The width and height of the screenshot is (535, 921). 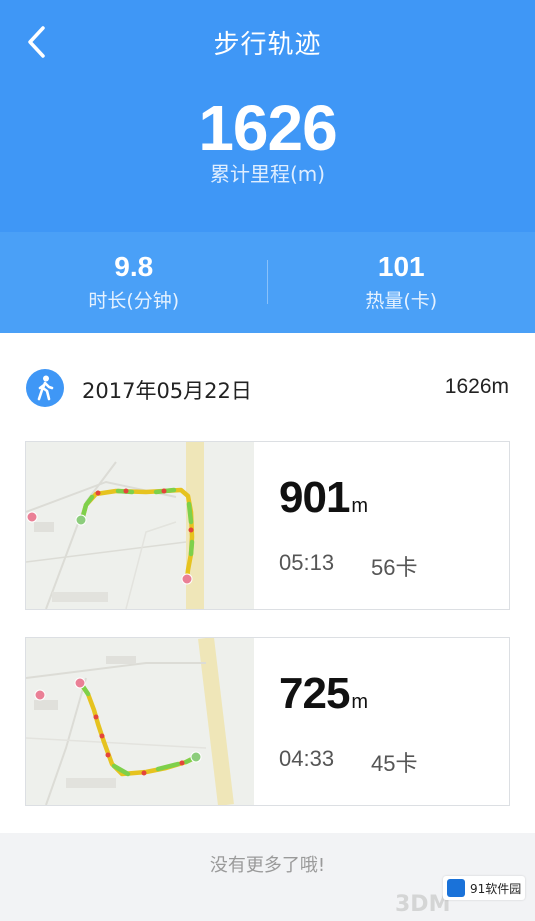 I want to click on record-distance-value: 725, so click(x=314, y=693).